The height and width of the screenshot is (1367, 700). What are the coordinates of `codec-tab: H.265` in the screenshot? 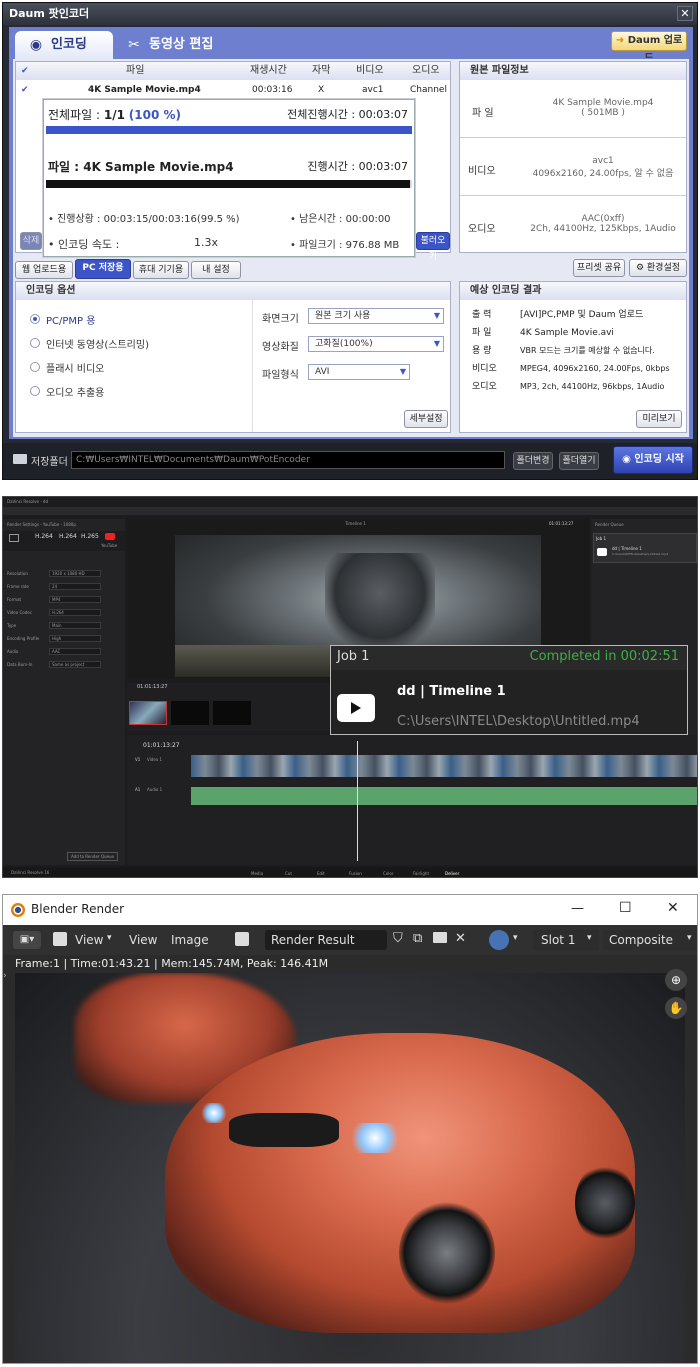 It's located at (90, 537).